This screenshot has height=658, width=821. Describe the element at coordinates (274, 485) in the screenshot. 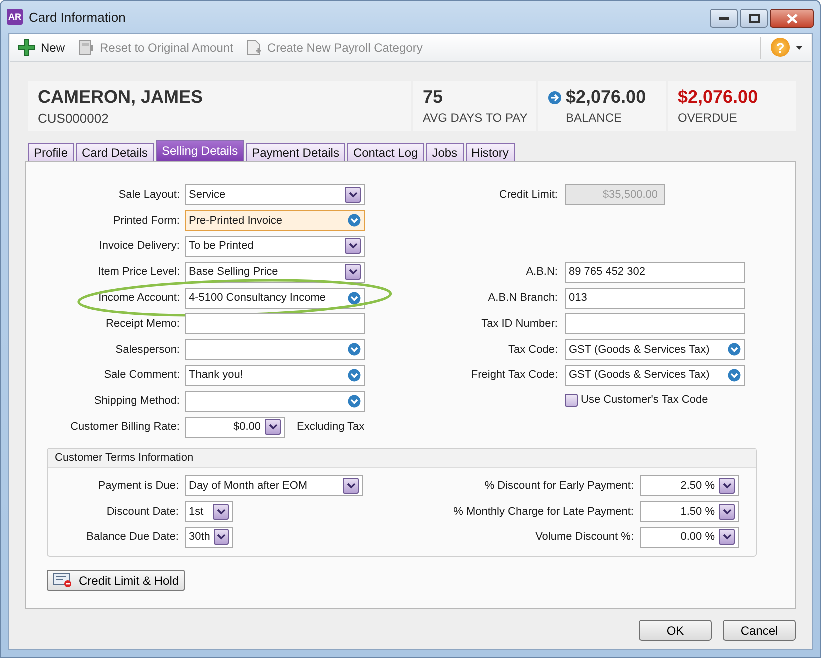

I see `dropdown-field: Day of Month after EOM` at that location.